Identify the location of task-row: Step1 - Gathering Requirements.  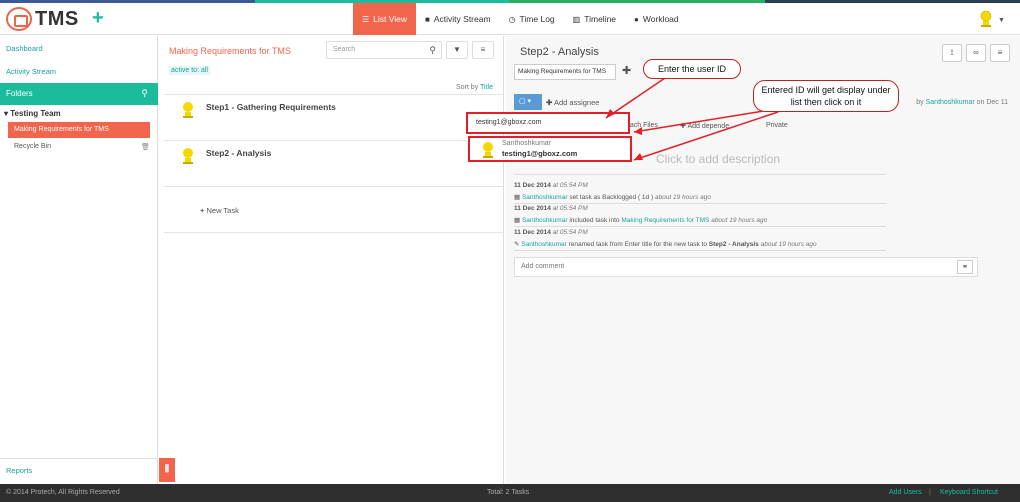
(334, 117).